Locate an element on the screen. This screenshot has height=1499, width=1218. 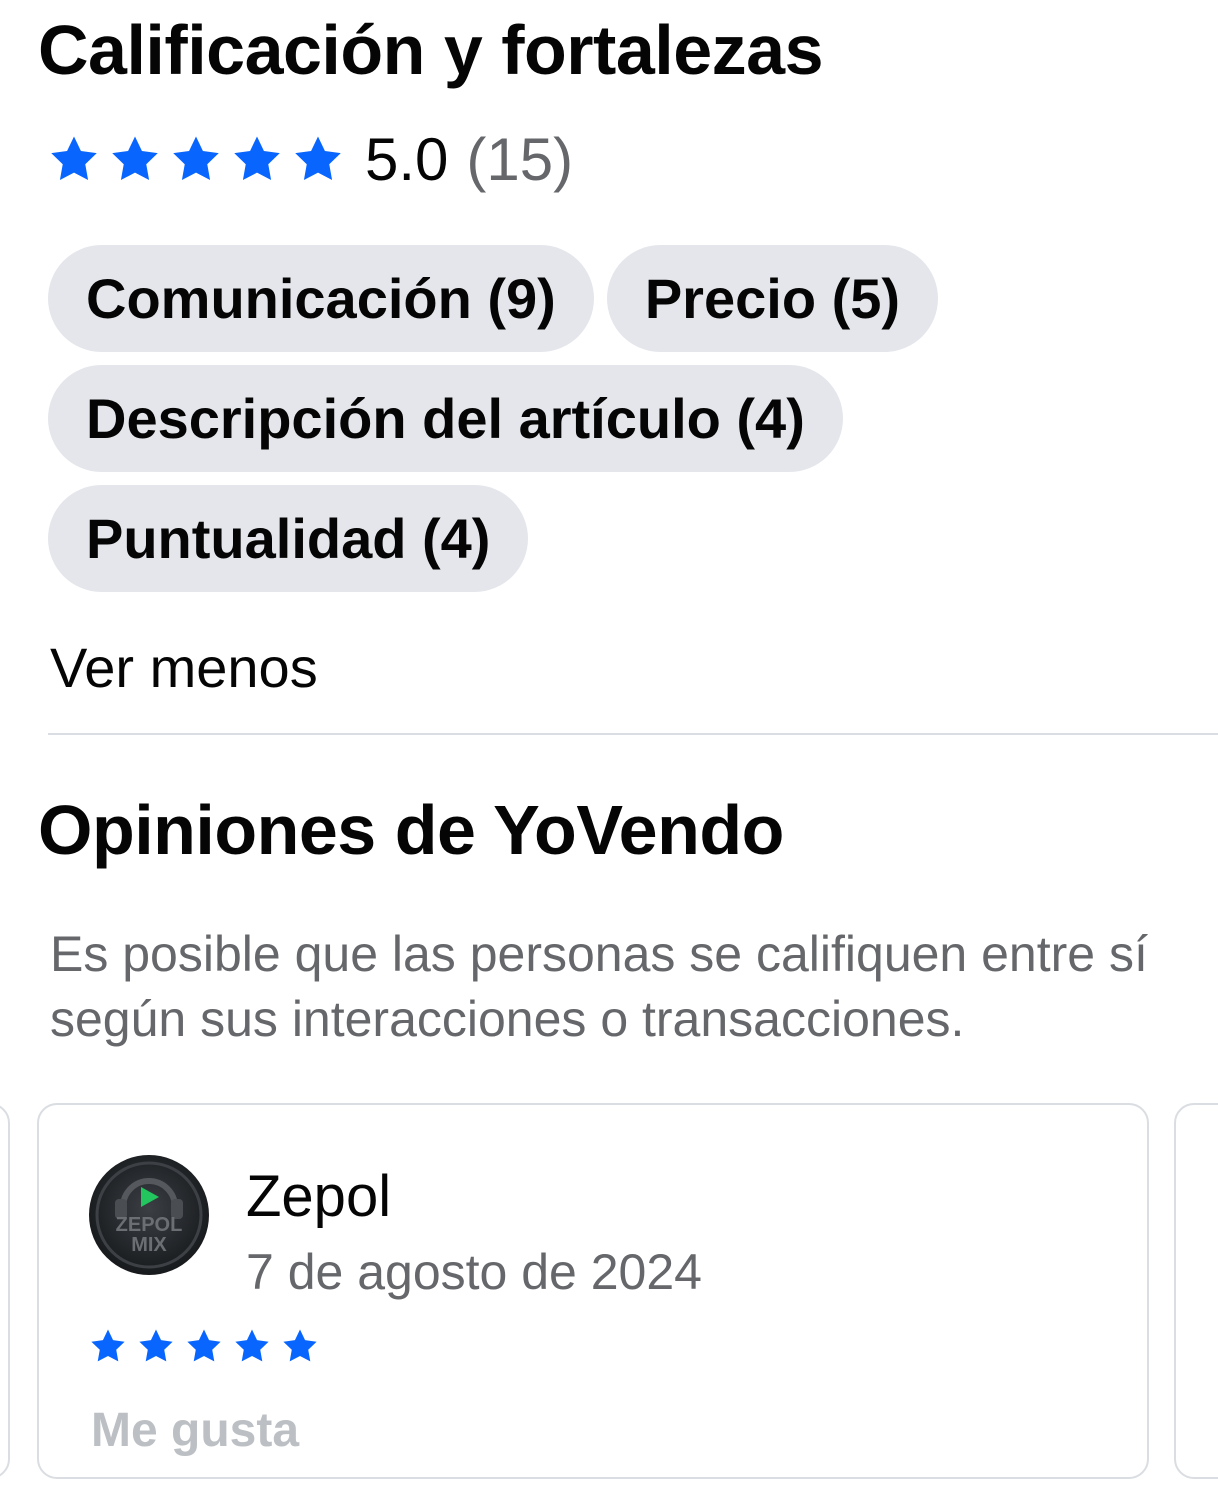
rating-summary: 5.0 (15) is located at coordinates (310, 159).